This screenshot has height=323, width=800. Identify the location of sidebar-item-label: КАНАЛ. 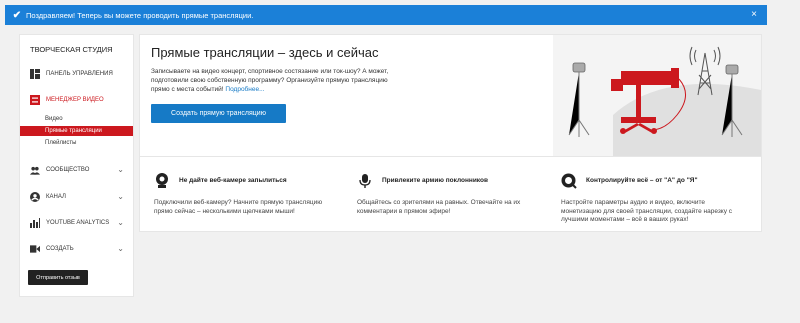
(56, 197).